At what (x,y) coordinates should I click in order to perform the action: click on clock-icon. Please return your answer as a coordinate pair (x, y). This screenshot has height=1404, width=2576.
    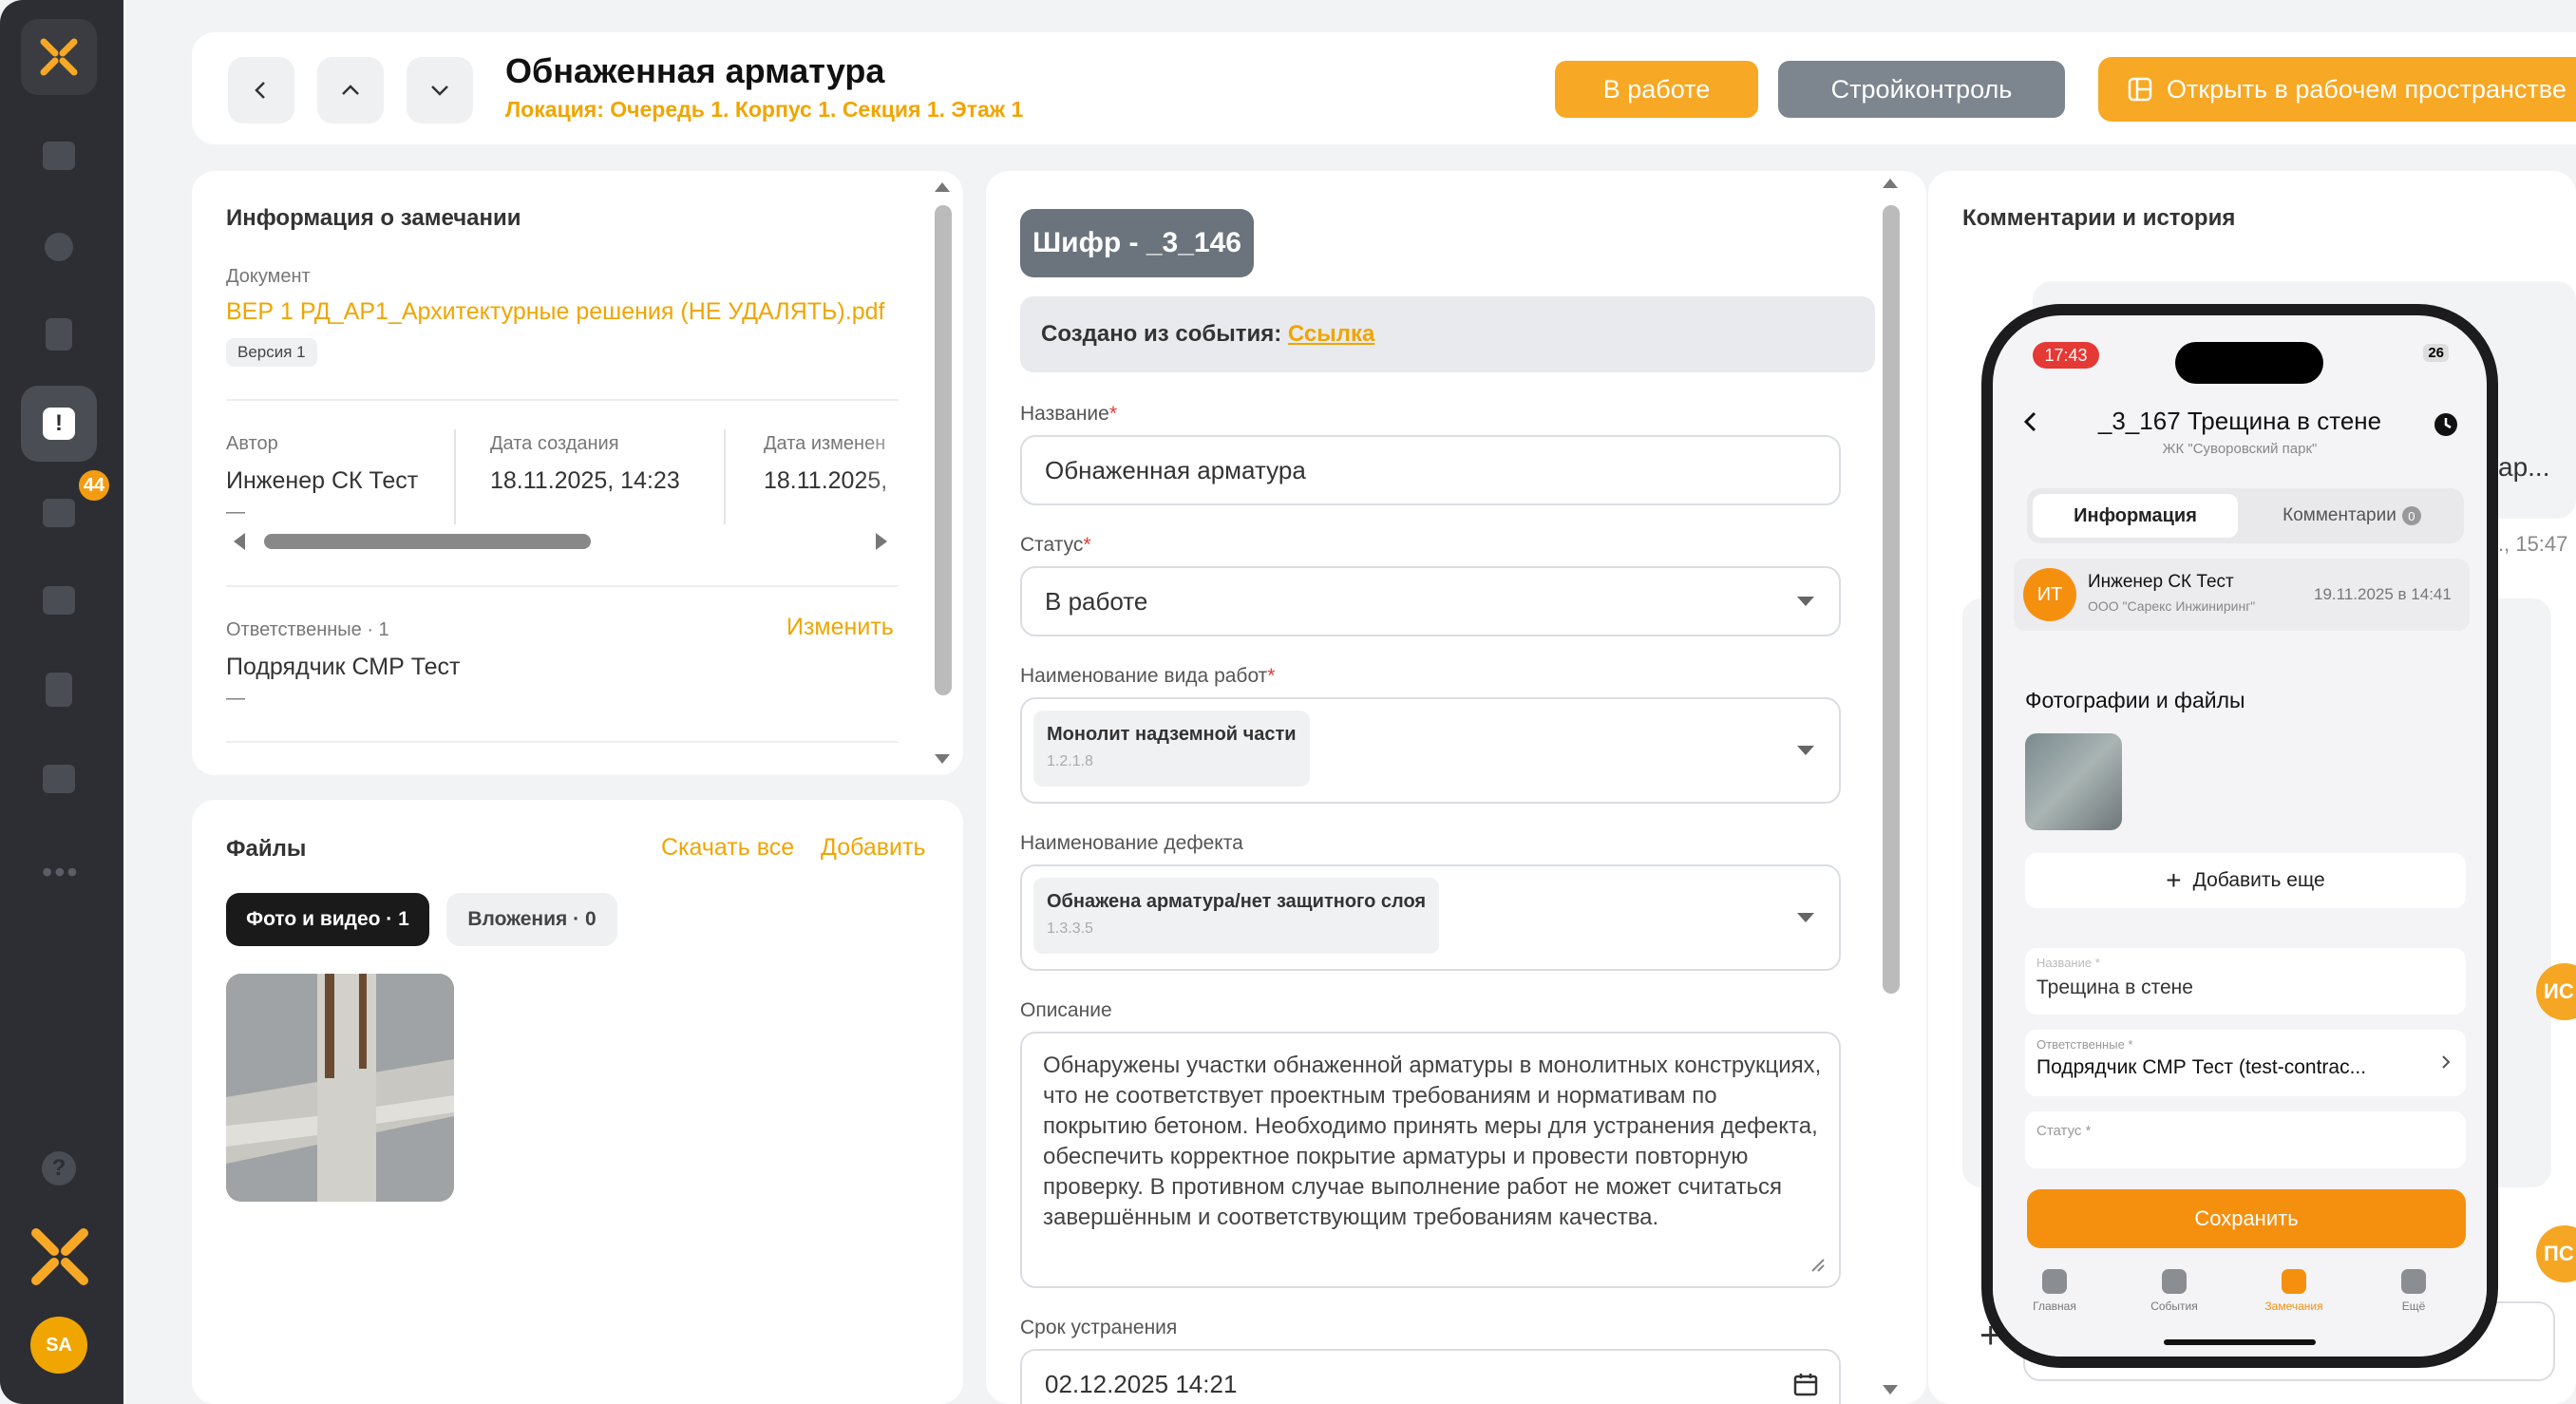
    Looking at the image, I should click on (59, 247).